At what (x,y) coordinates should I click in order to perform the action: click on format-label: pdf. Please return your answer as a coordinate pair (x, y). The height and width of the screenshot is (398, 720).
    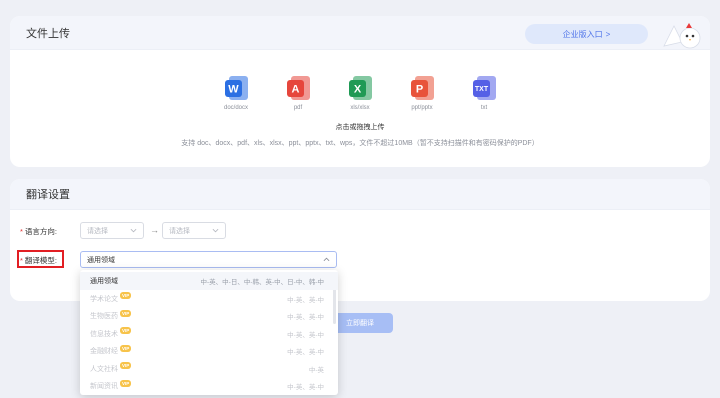
    Looking at the image, I should click on (298, 108).